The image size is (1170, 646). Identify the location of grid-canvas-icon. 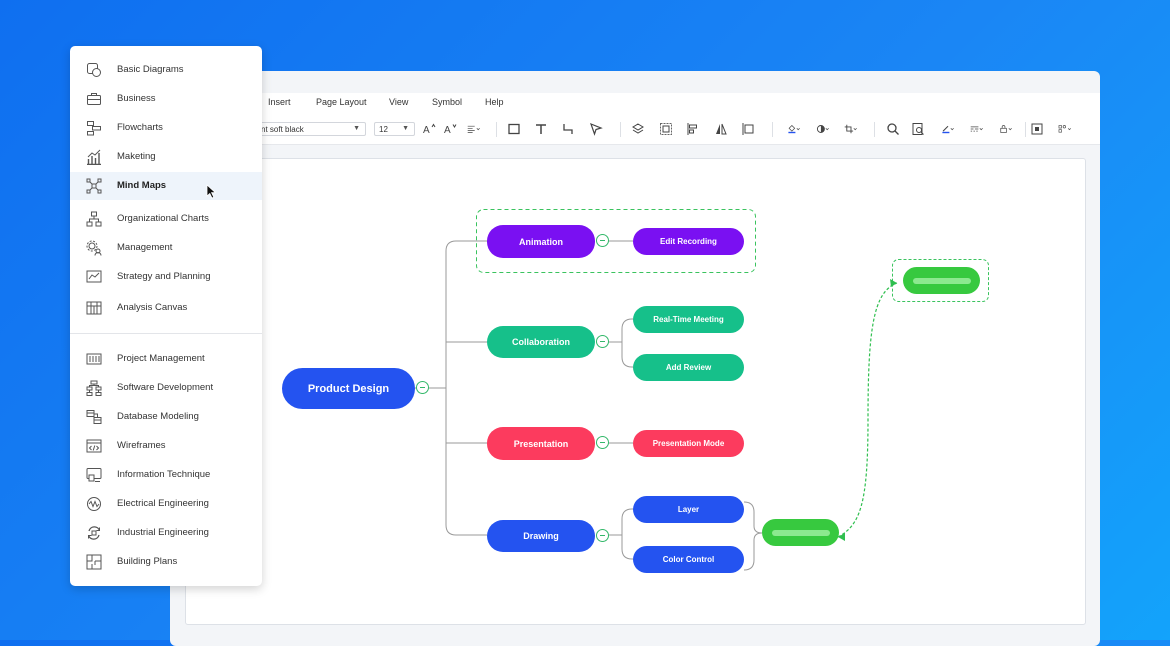
(94, 308).